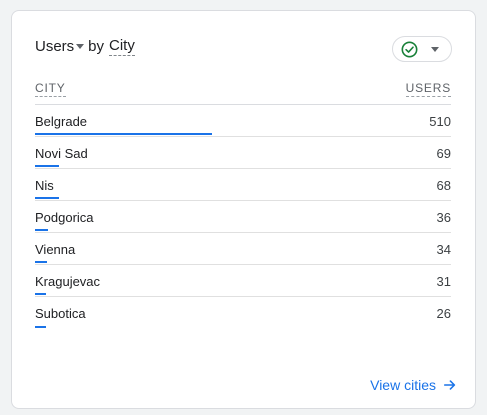  What do you see at coordinates (243, 121) in the screenshot?
I see `table-row: Belgrade 510` at bounding box center [243, 121].